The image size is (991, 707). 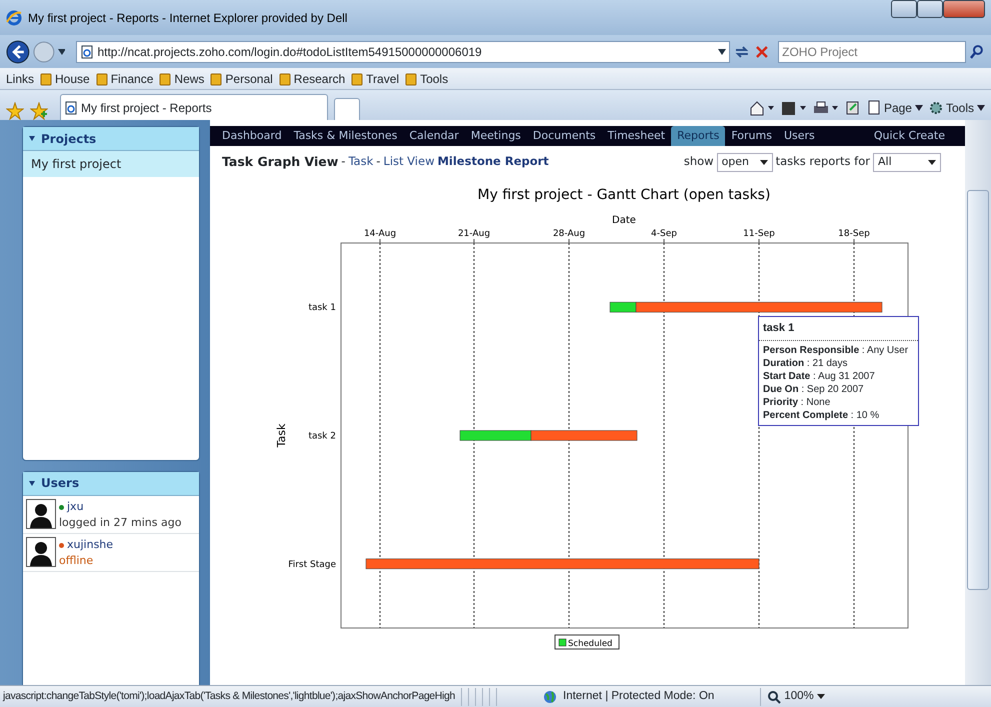 I want to click on tools-menu: Tools, so click(x=956, y=108).